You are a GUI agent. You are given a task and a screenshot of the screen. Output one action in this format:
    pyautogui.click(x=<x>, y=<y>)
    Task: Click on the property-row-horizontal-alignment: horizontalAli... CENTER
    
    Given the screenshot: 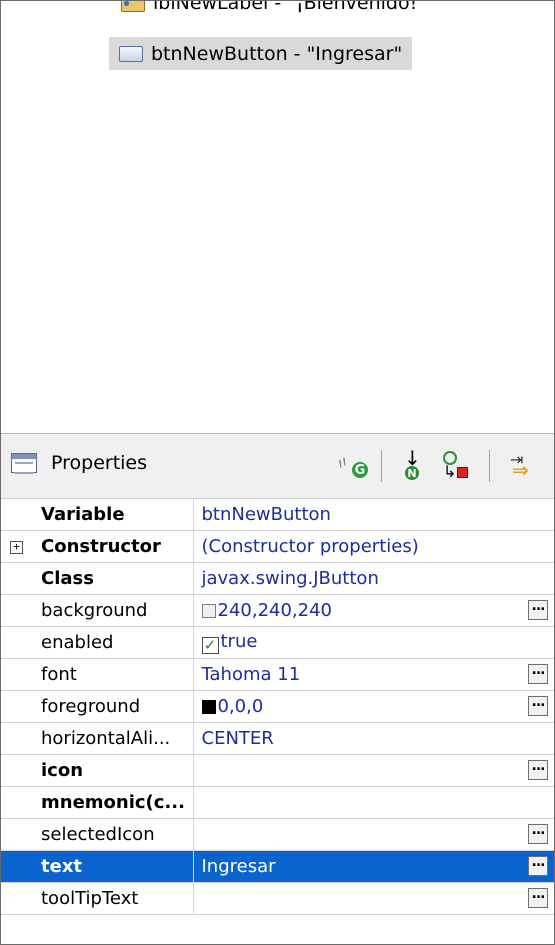 What is the action you would take?
    pyautogui.click(x=277, y=738)
    